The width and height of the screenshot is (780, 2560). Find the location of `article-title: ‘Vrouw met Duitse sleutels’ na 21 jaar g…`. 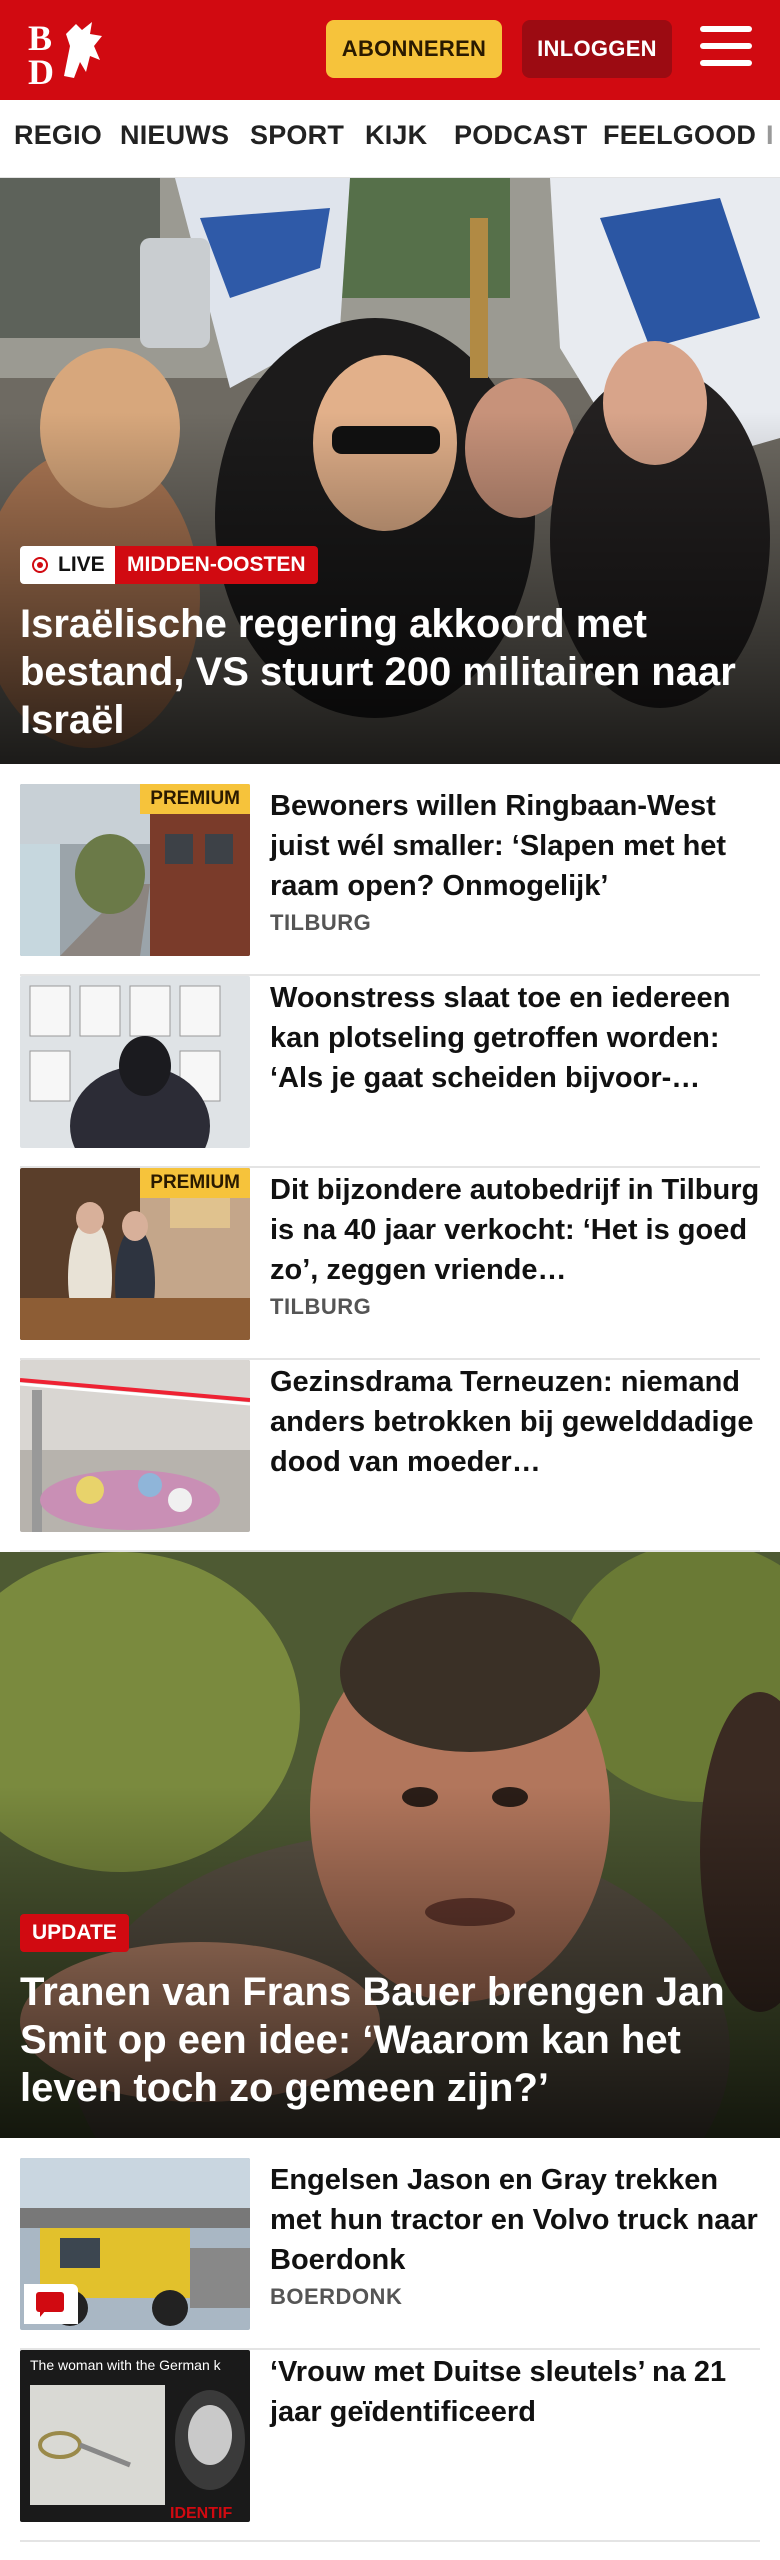

article-title: ‘Vrouw met Duitse sleutels’ na 21 jaar g… is located at coordinates (515, 2392).